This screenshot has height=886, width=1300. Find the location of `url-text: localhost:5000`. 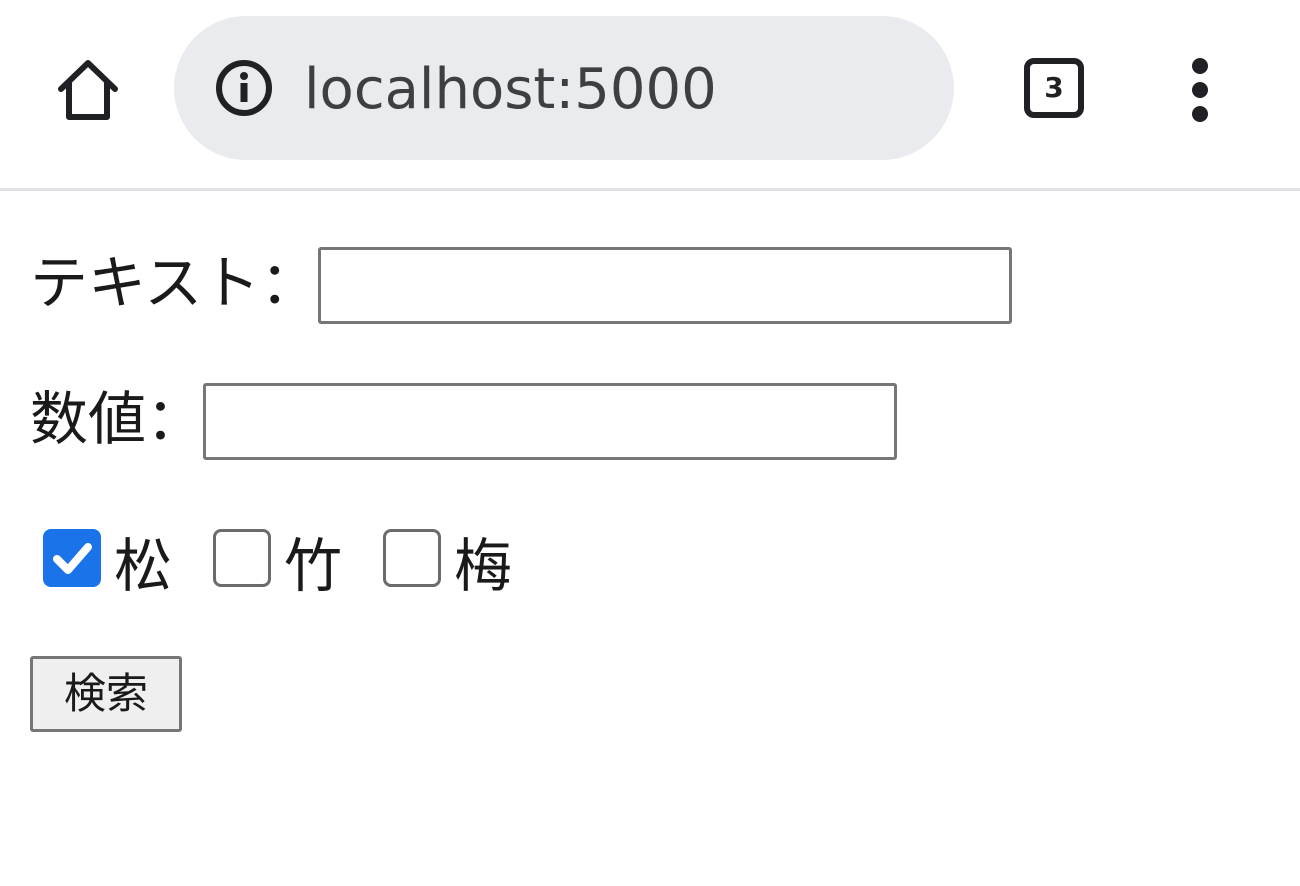

url-text: localhost:5000 is located at coordinates (510, 89).